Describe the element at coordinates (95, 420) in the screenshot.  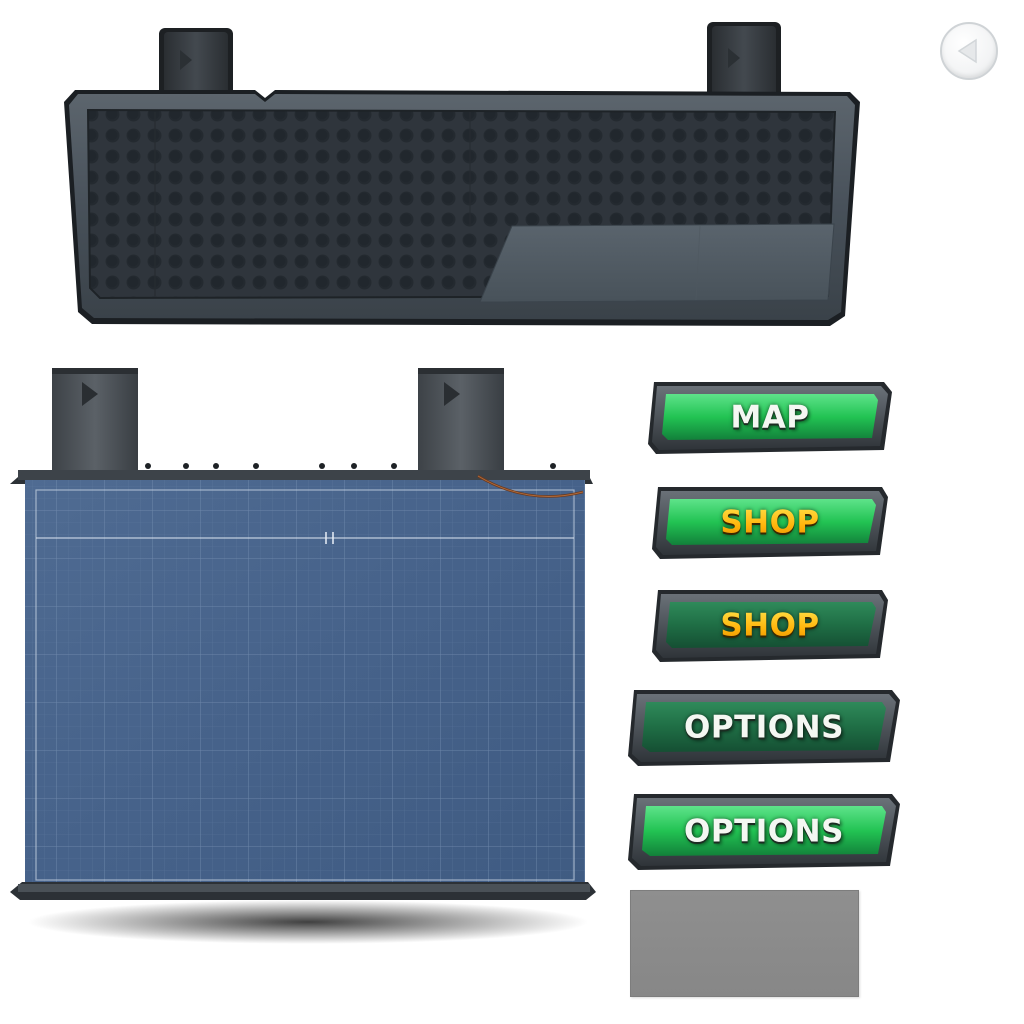
I see `board-hanger-left` at that location.